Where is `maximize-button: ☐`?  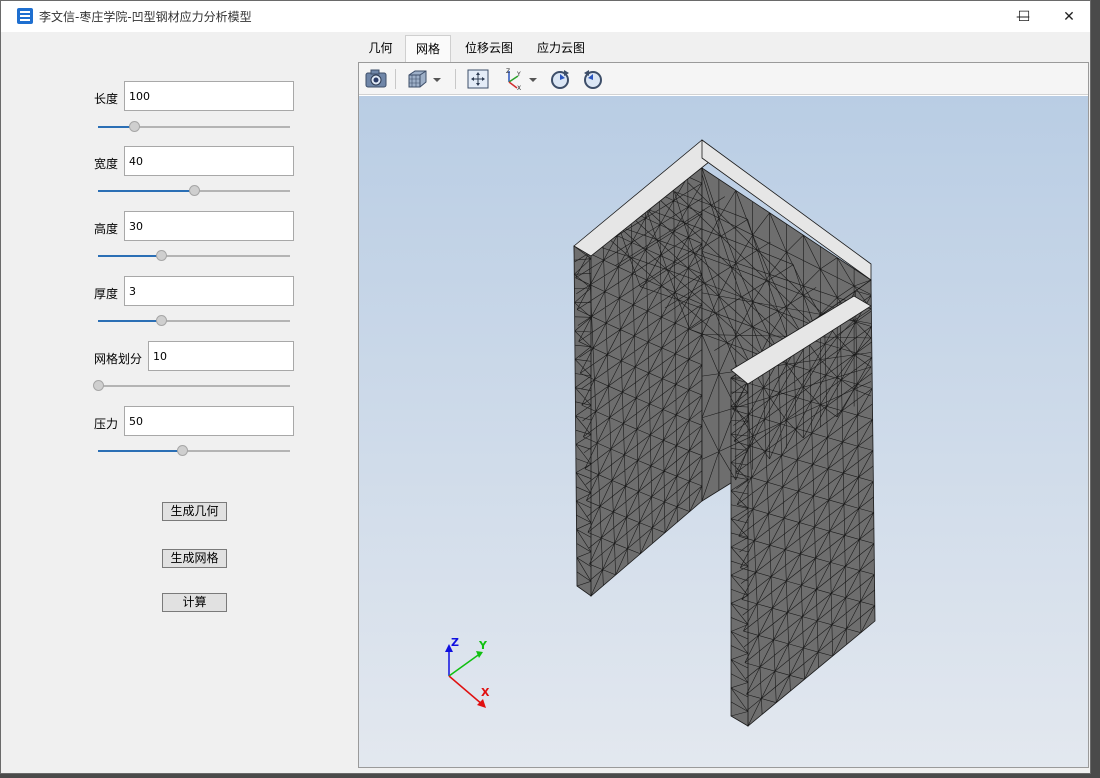 maximize-button: ☐ is located at coordinates (1024, 16).